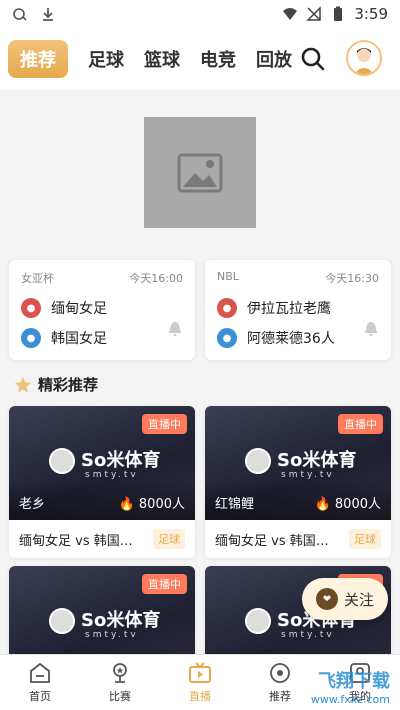 The width and height of the screenshot is (400, 710). Describe the element at coordinates (32, 504) in the screenshot. I see `anchor-name: 老乡` at that location.